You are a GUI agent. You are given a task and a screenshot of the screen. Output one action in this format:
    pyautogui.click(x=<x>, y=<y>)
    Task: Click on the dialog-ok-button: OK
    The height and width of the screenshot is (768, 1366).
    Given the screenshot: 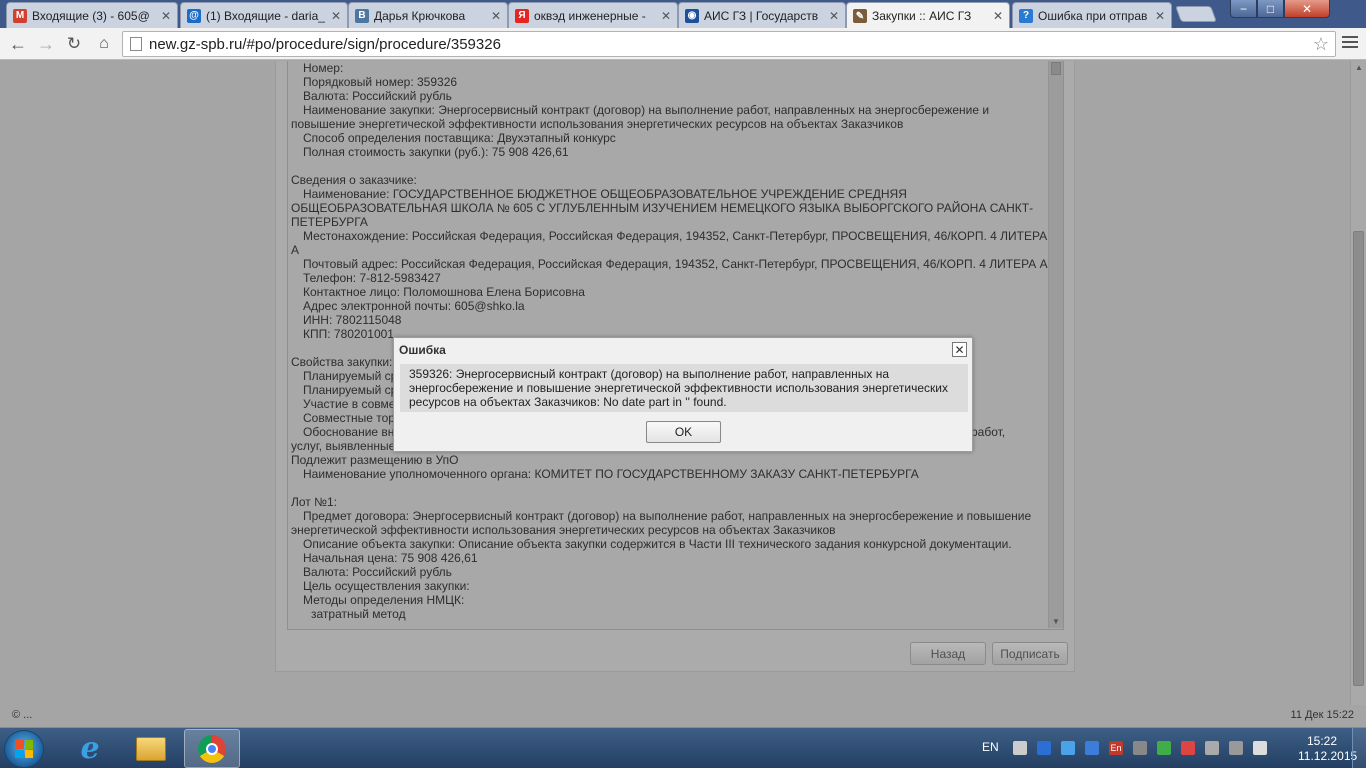 What is the action you would take?
    pyautogui.click(x=683, y=432)
    